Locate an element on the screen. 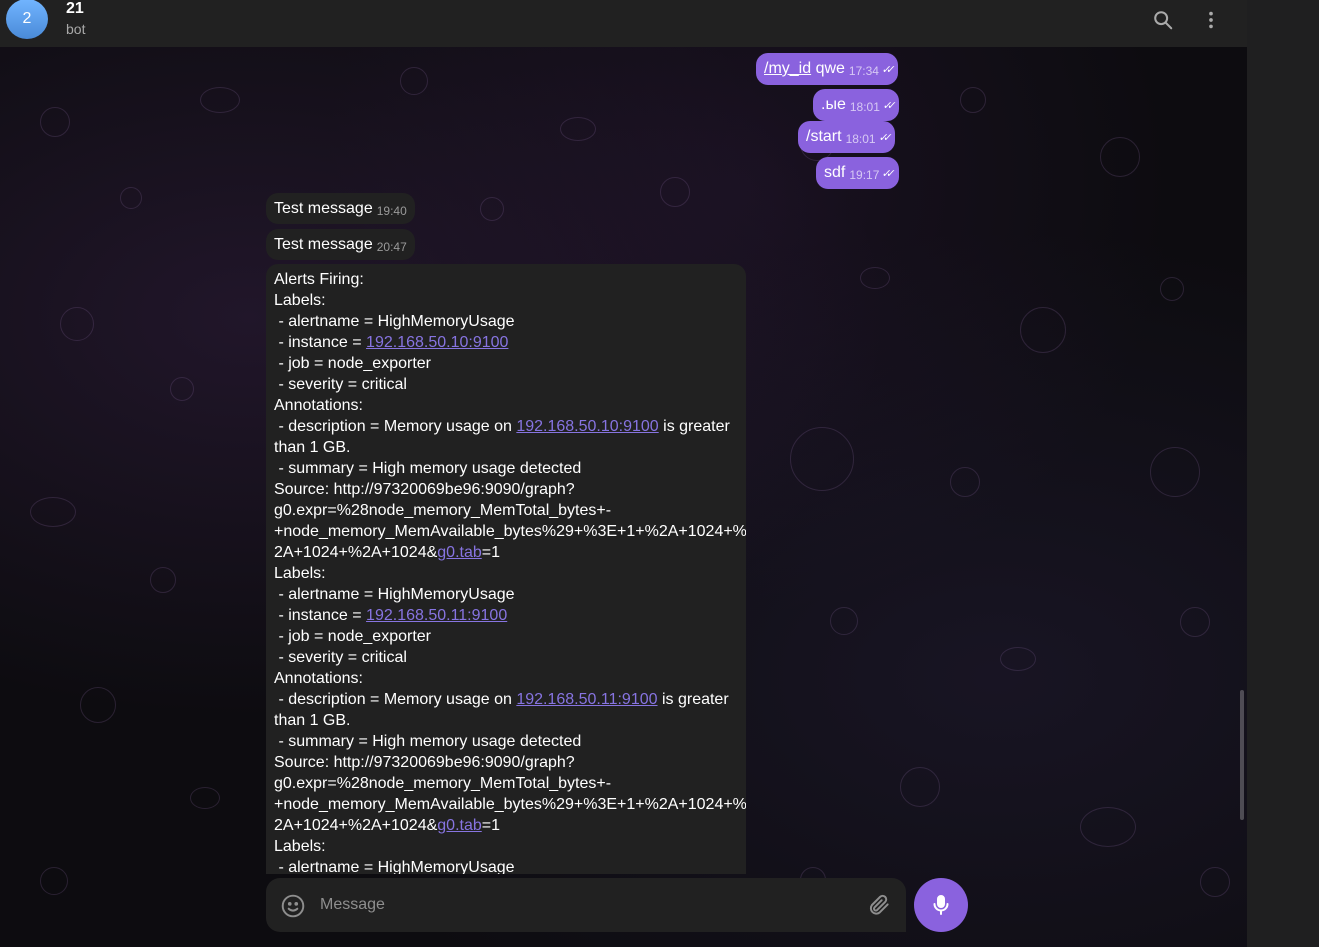  outgoing-message: .ые 18:01 ✓✓ is located at coordinates (856, 105).